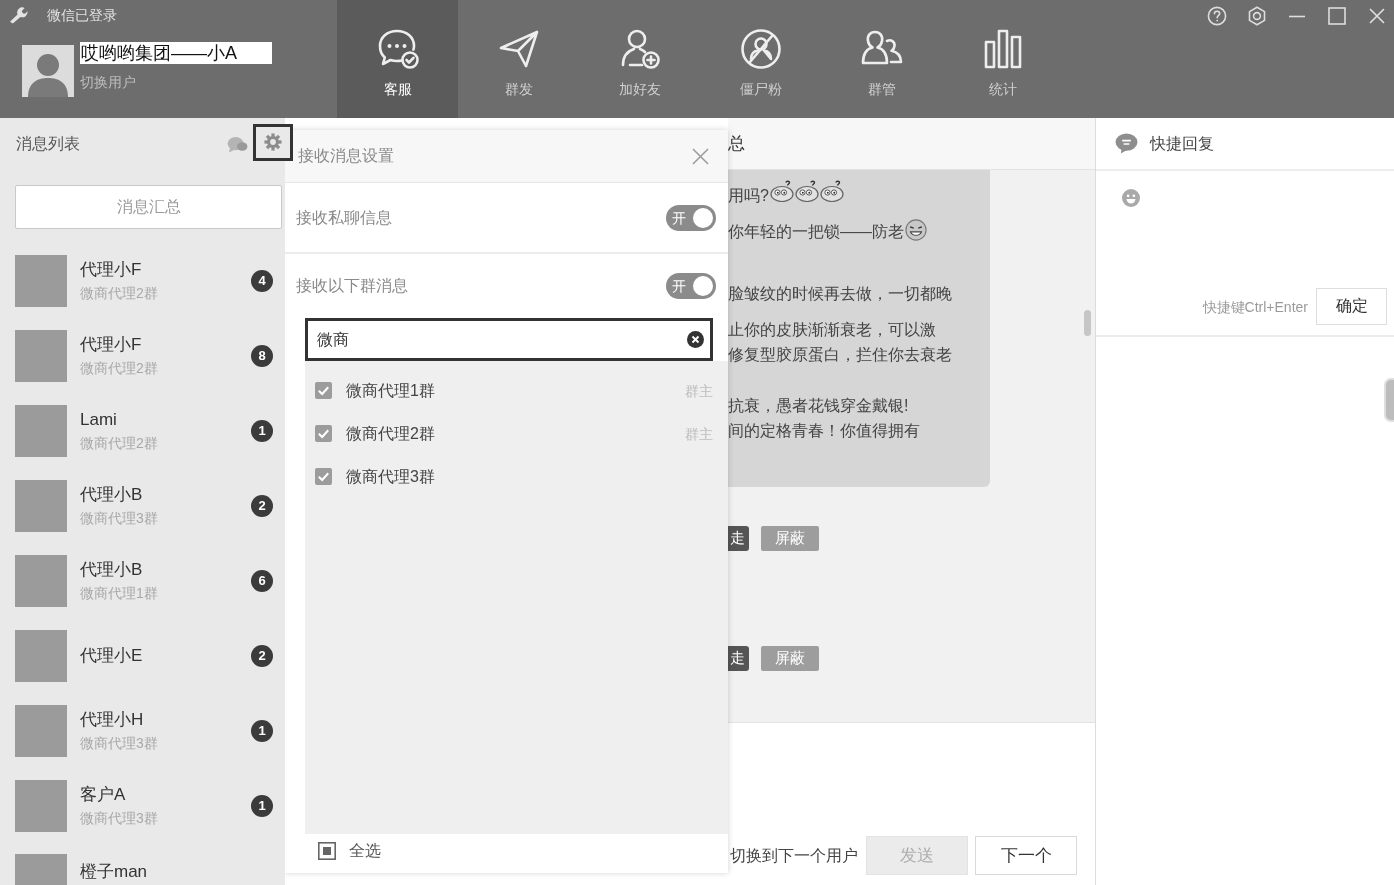 The width and height of the screenshot is (1394, 885). Describe the element at coordinates (736, 143) in the screenshot. I see `chat-title: 总` at that location.